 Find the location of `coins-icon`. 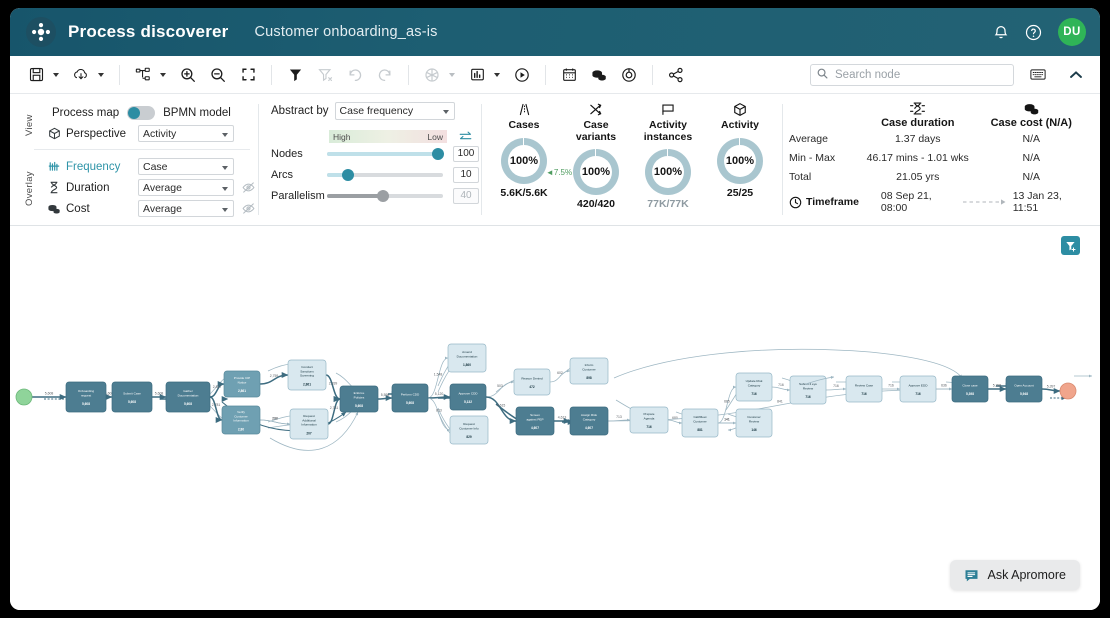

coins-icon is located at coordinates (1032, 108).